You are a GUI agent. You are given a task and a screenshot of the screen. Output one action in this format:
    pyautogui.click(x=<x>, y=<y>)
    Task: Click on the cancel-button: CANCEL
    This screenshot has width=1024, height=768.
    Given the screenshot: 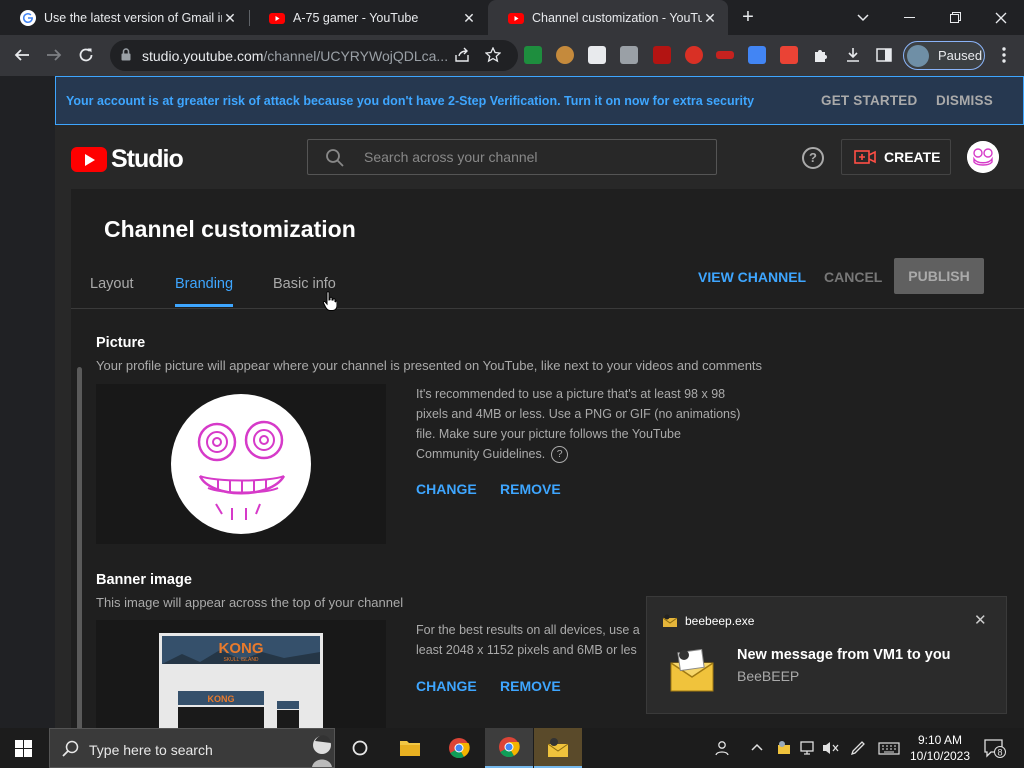 What is the action you would take?
    pyautogui.click(x=853, y=277)
    